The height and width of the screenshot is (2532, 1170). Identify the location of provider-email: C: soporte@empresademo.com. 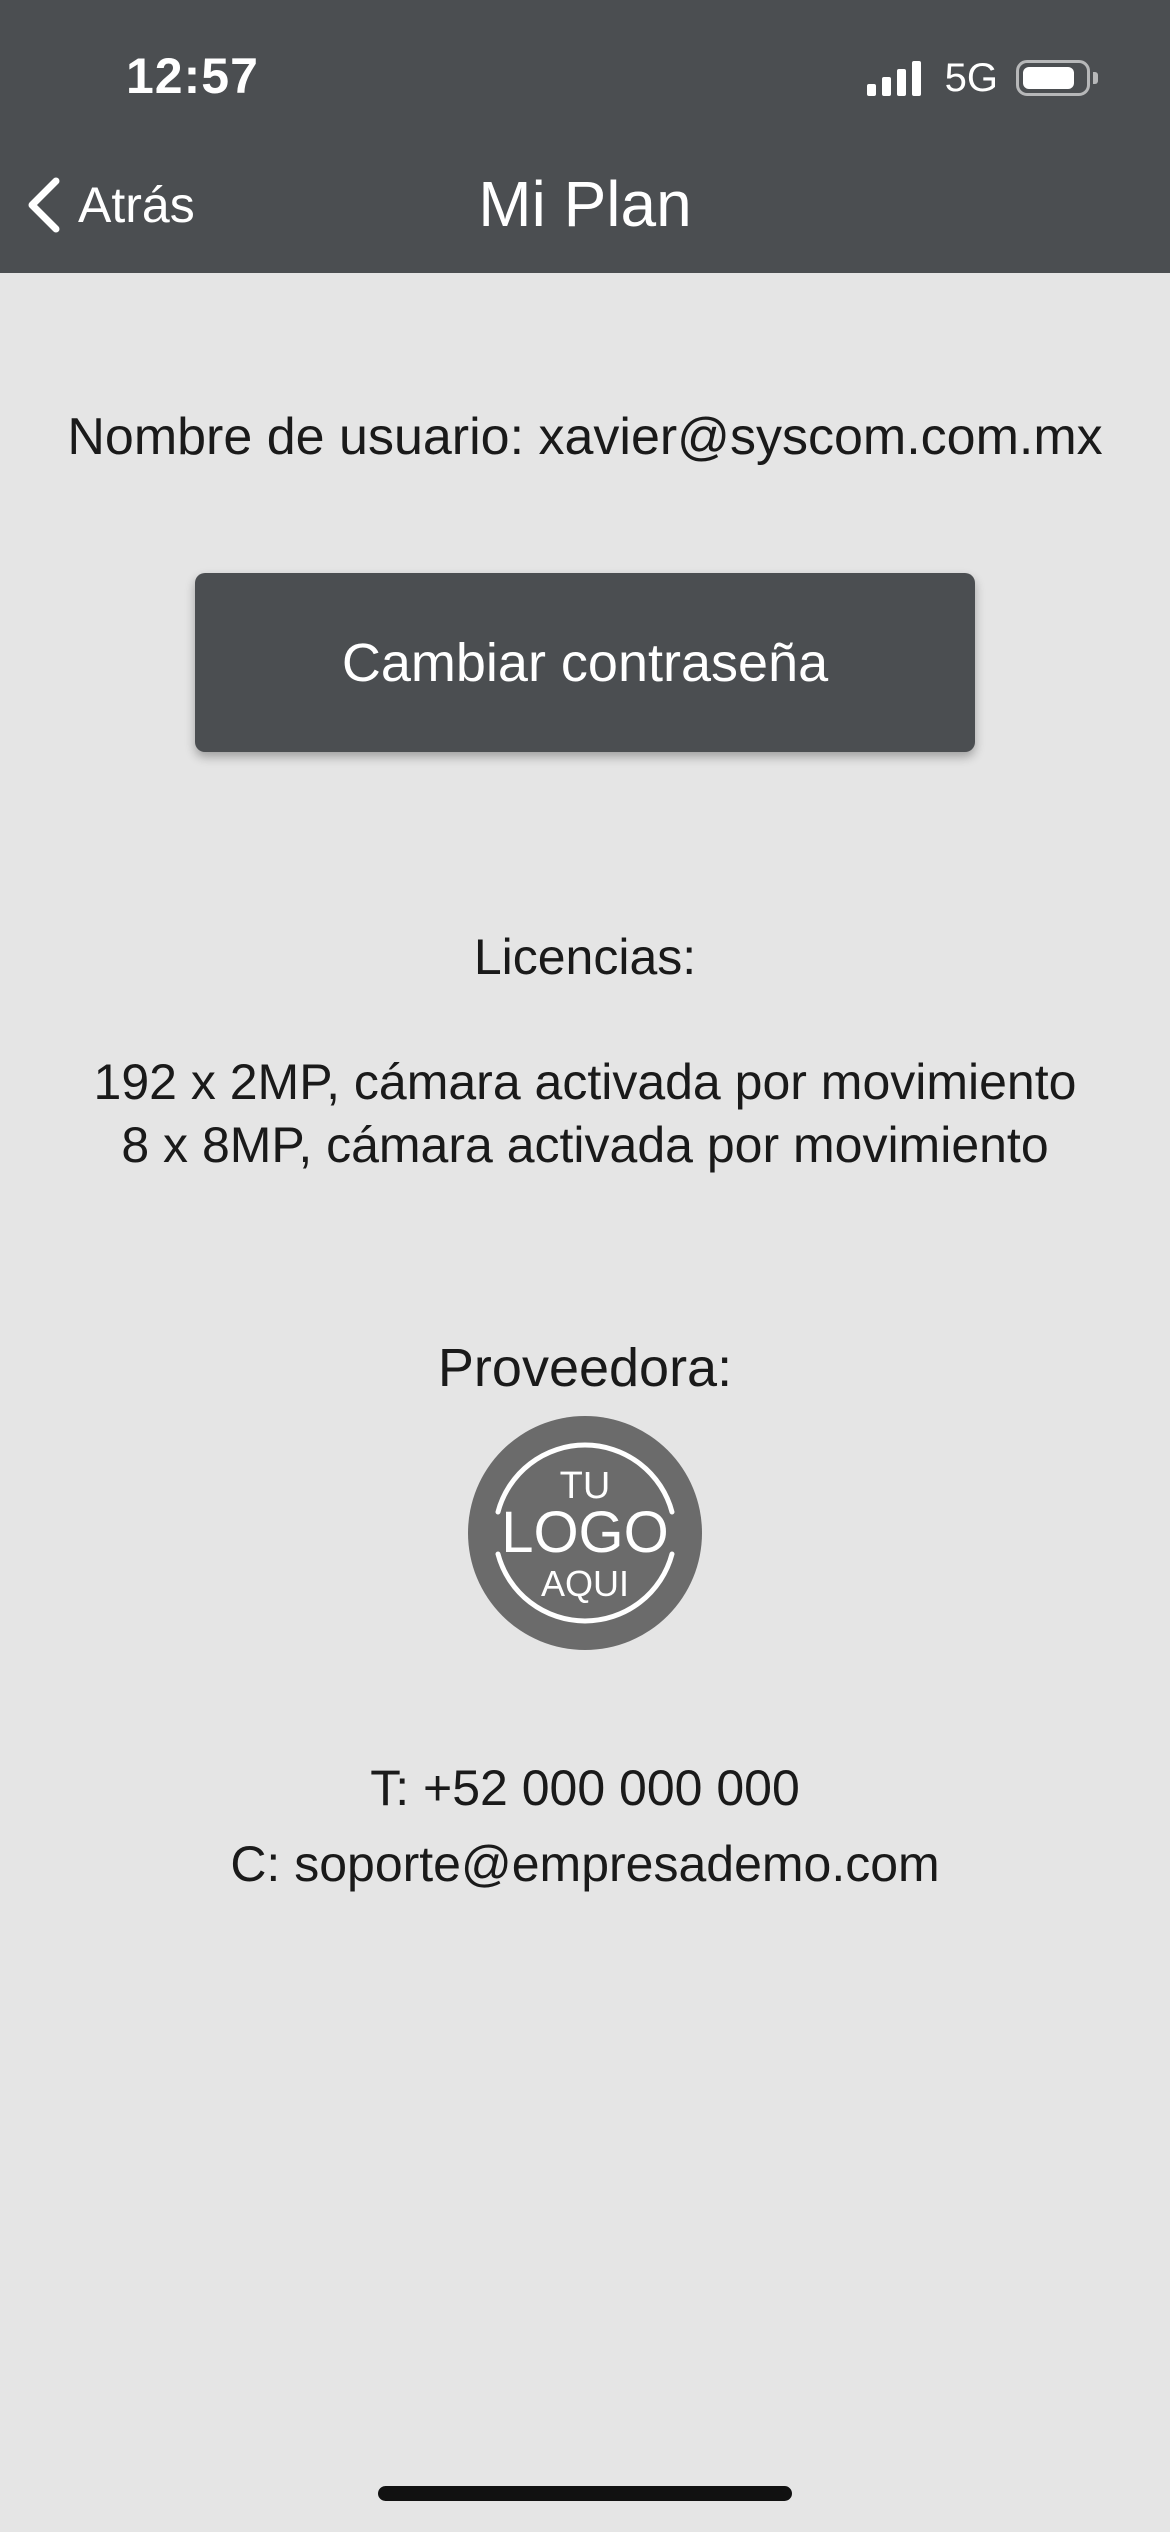
(585, 1864).